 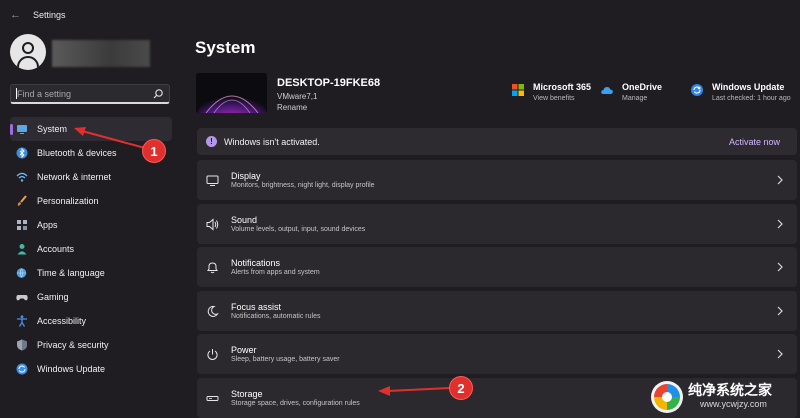 I want to click on sidebar-item-system: System, so click(x=91, y=129).